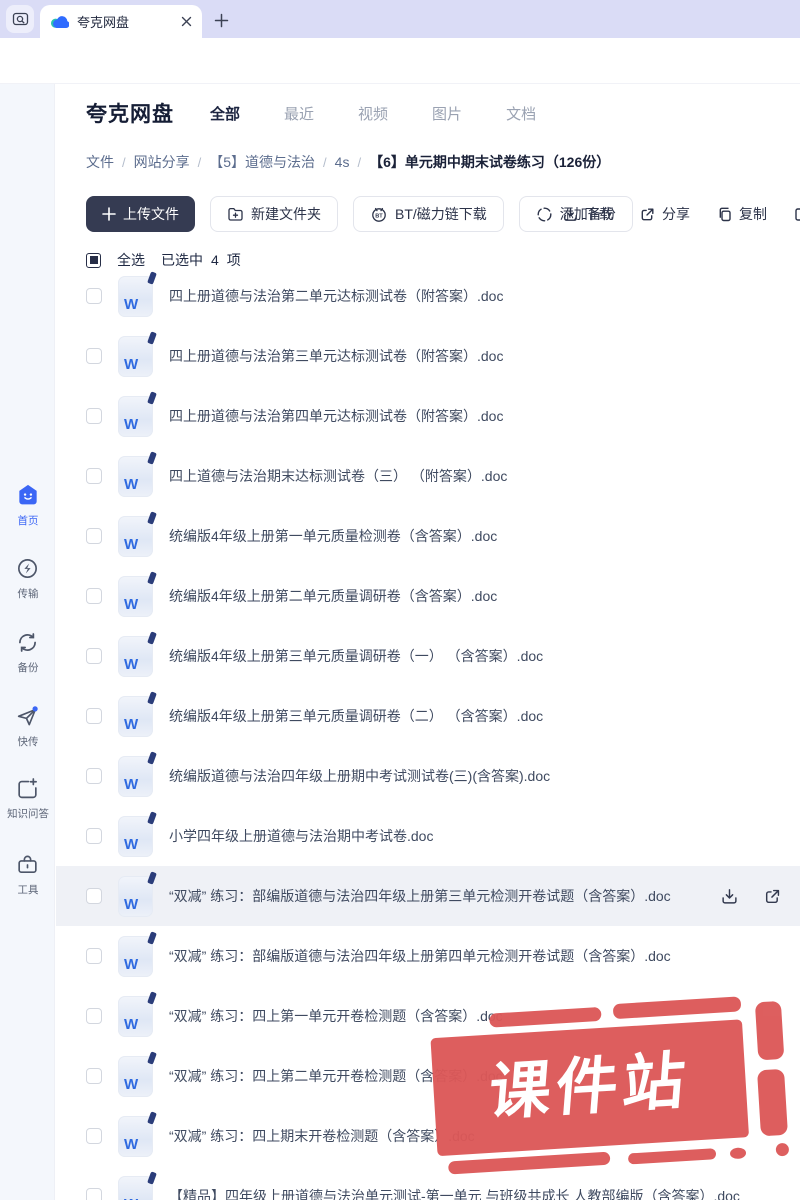 Image resolution: width=800 pixels, height=1200 pixels. Describe the element at coordinates (27, 788) in the screenshot. I see `knowledge-qa-icon` at that location.